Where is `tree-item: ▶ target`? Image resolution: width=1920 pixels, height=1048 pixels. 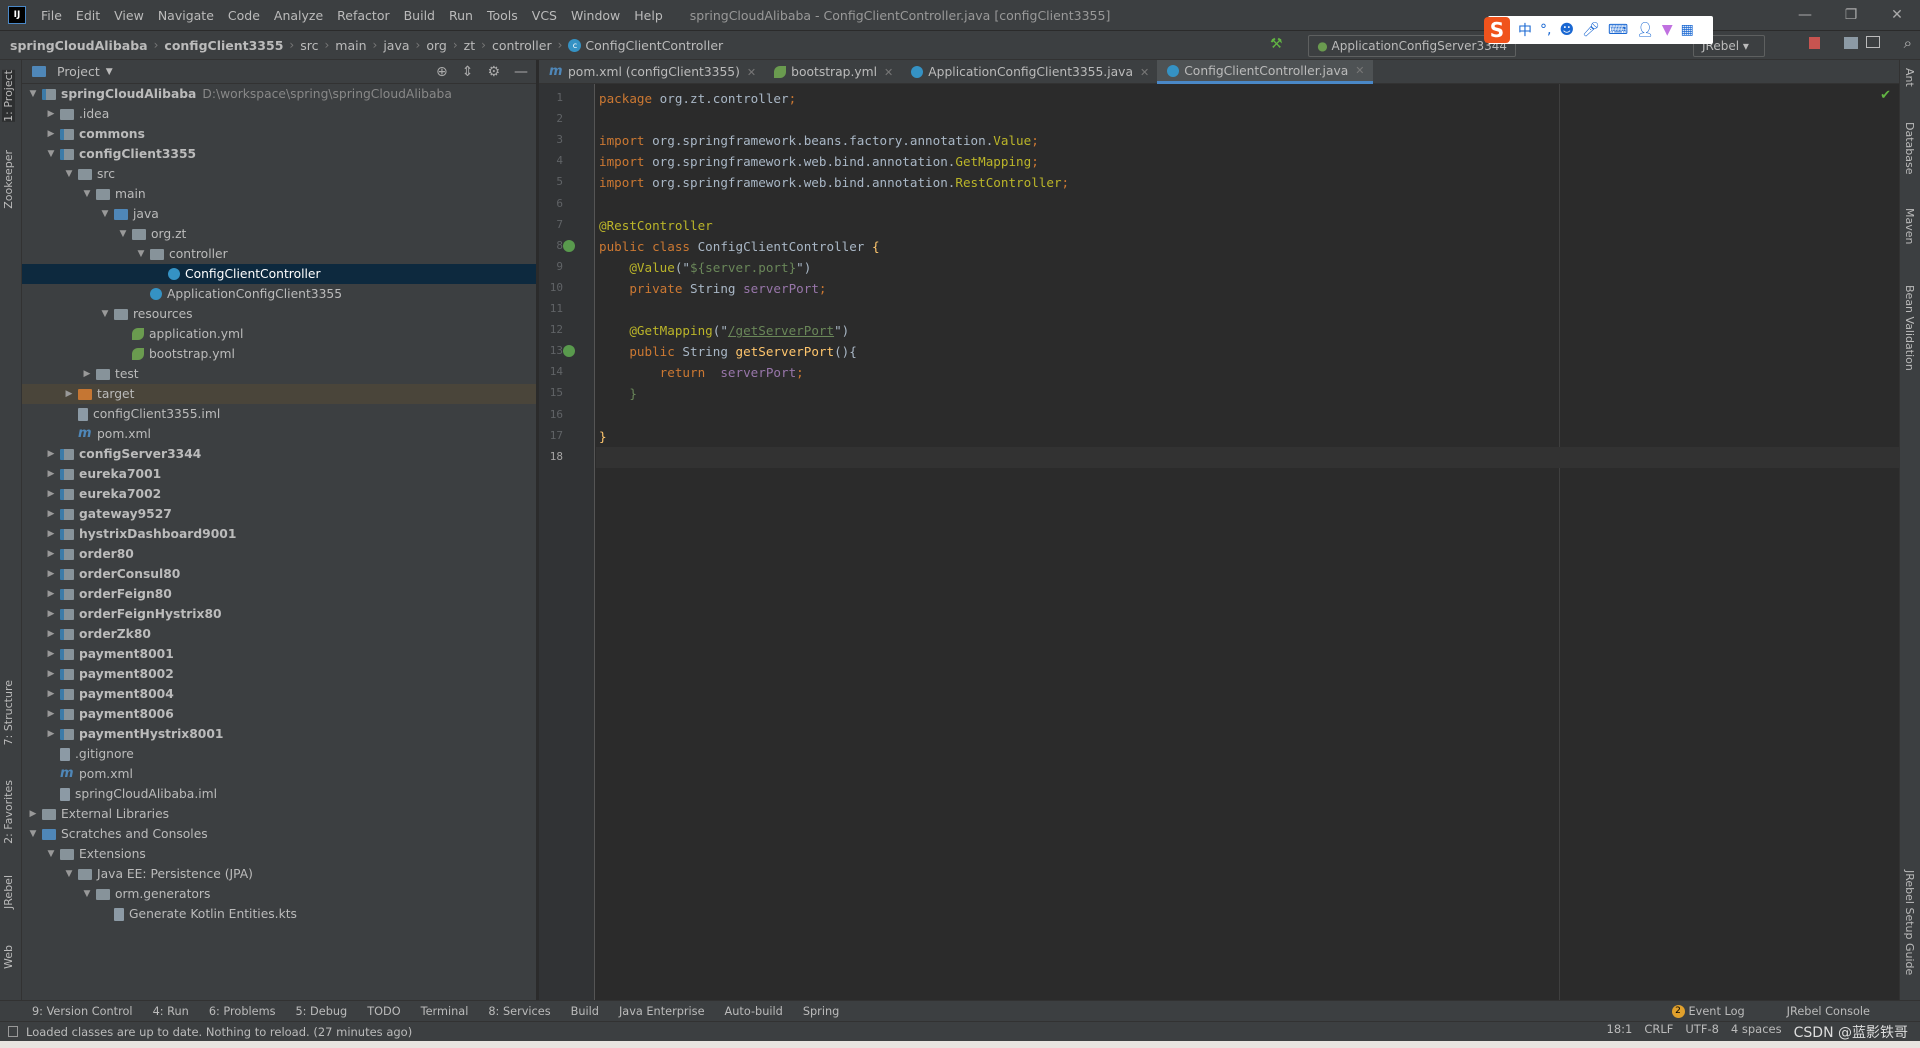 tree-item: ▶ target is located at coordinates (279, 394).